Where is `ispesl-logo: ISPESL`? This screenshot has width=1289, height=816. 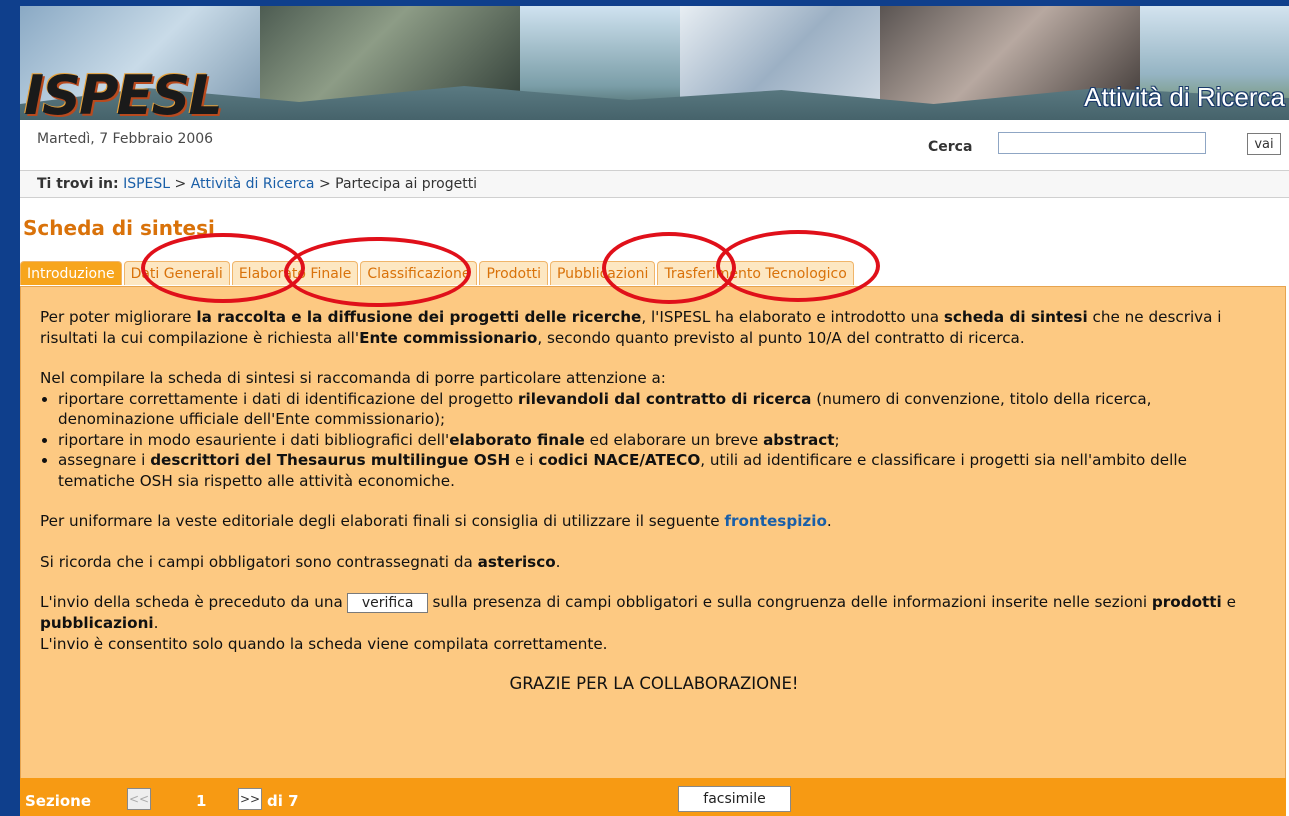
ispesl-logo: ISPESL is located at coordinates (123, 92).